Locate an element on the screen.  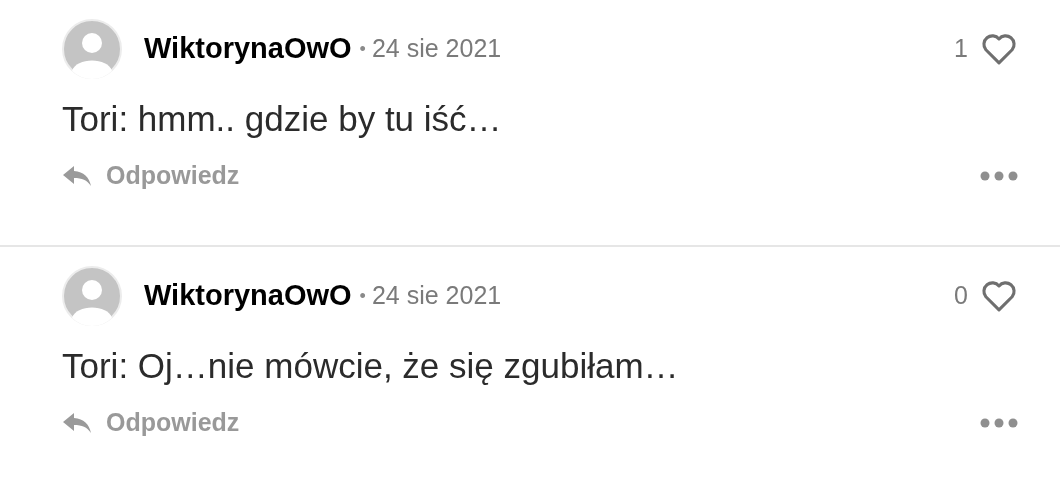
like-count: 0 is located at coordinates (961, 296).